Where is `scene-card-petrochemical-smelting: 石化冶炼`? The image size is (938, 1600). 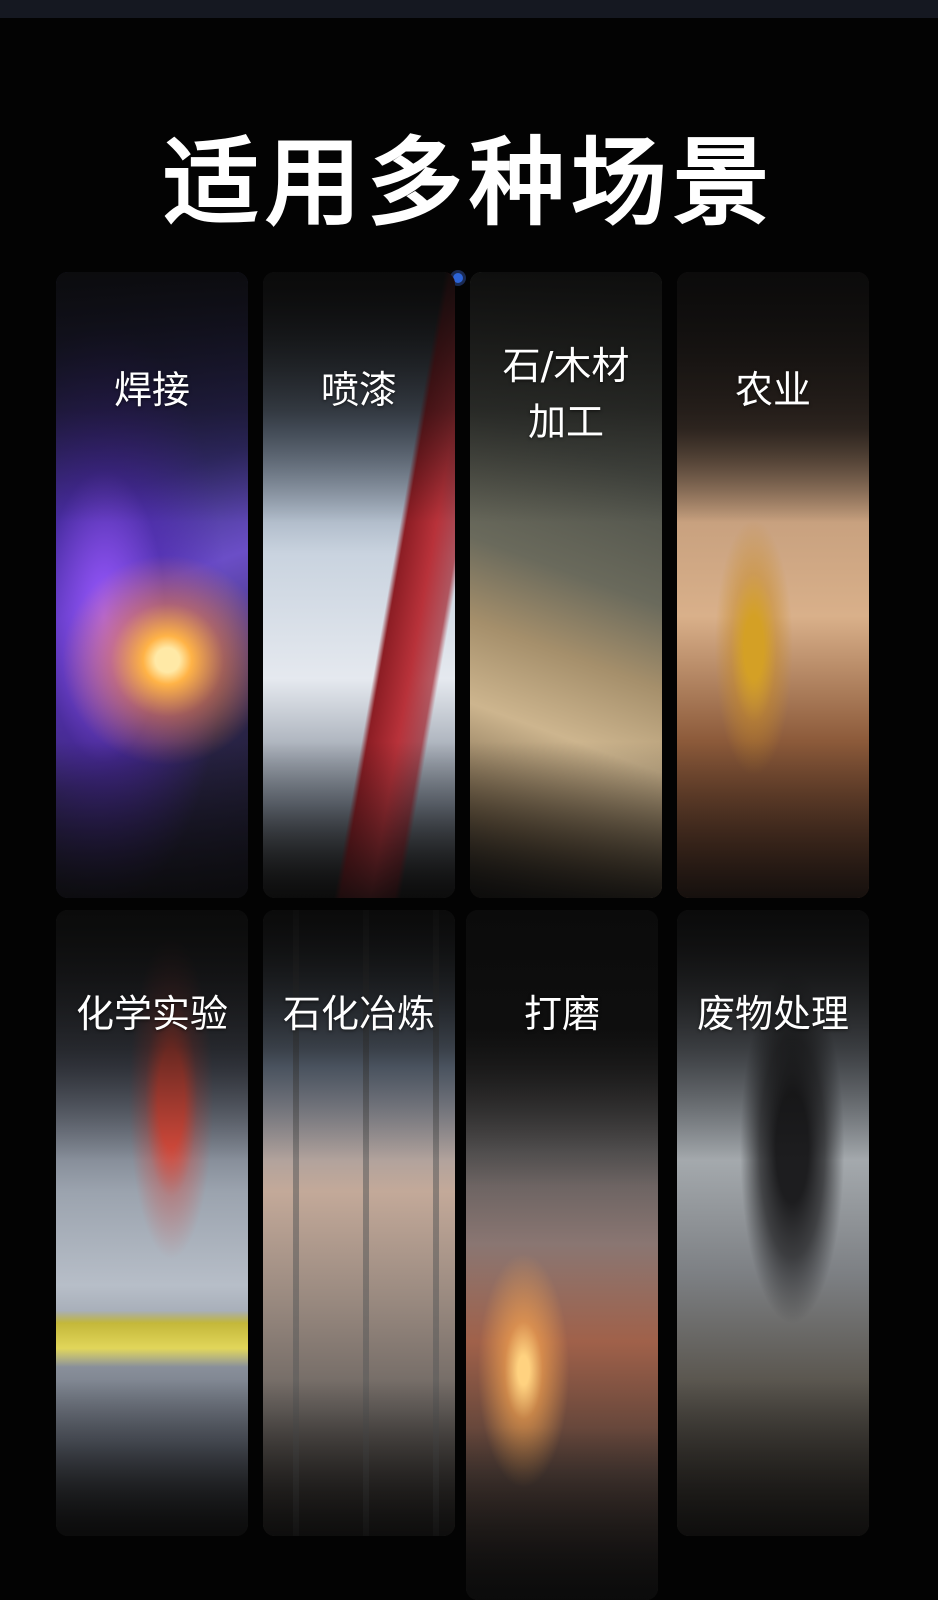 scene-card-petrochemical-smelting: 石化冶炼 is located at coordinates (359, 1223).